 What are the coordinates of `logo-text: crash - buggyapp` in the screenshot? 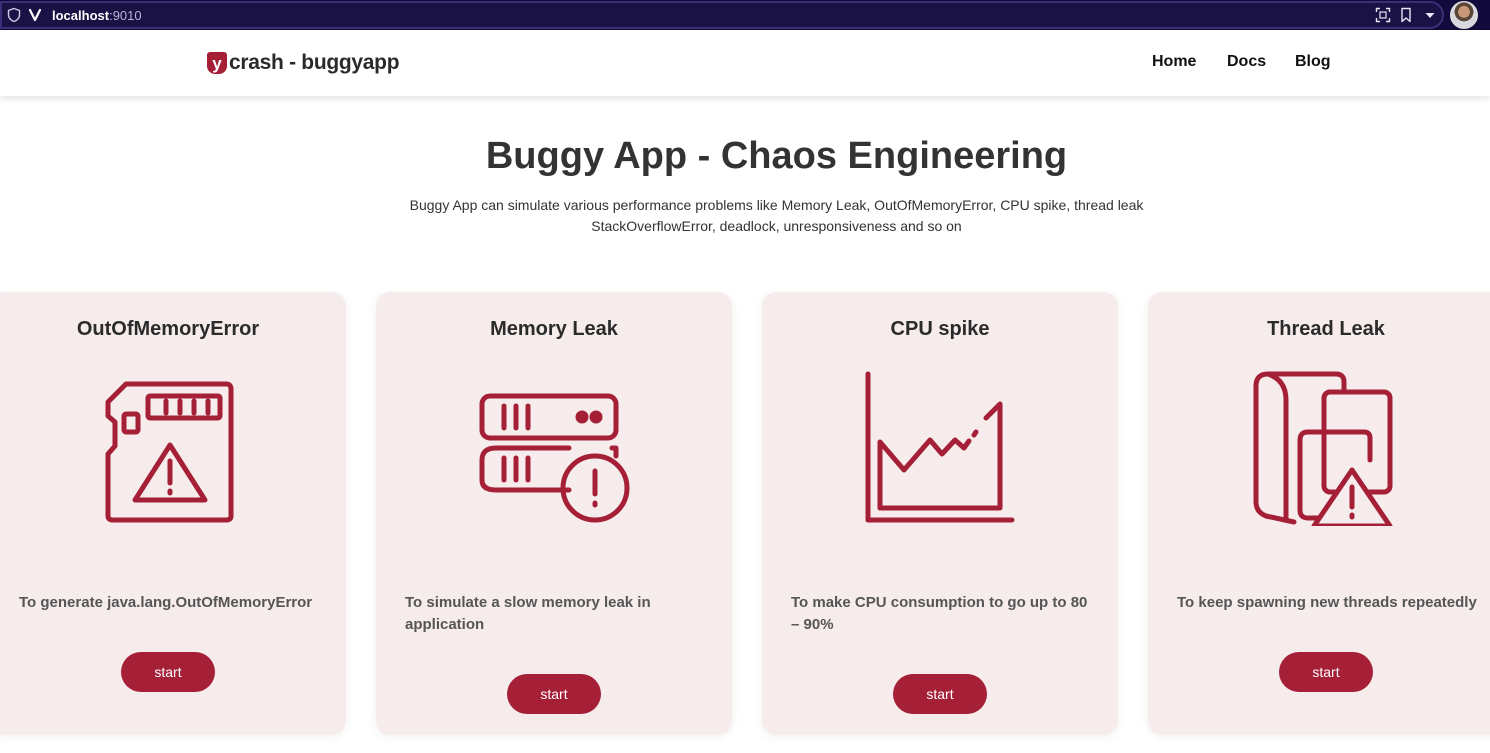 It's located at (314, 62).